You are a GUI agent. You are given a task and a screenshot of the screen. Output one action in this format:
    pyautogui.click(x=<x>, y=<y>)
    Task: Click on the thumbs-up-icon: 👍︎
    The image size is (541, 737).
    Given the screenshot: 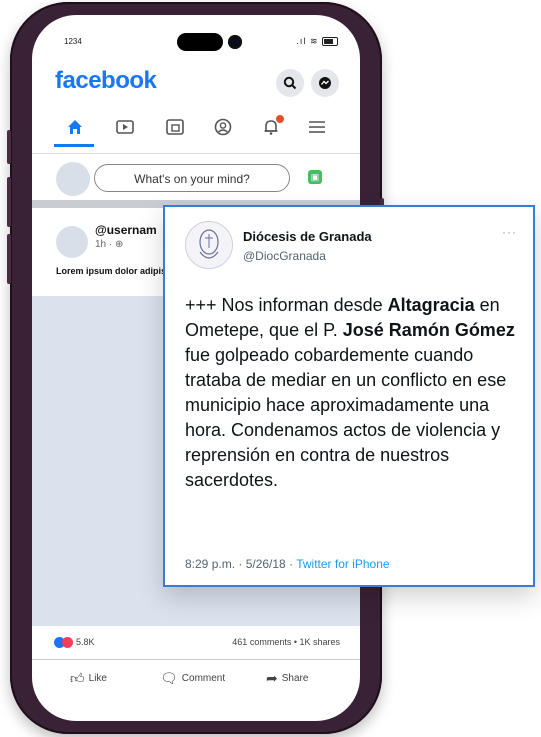 What is the action you would take?
    pyautogui.click(x=77, y=678)
    